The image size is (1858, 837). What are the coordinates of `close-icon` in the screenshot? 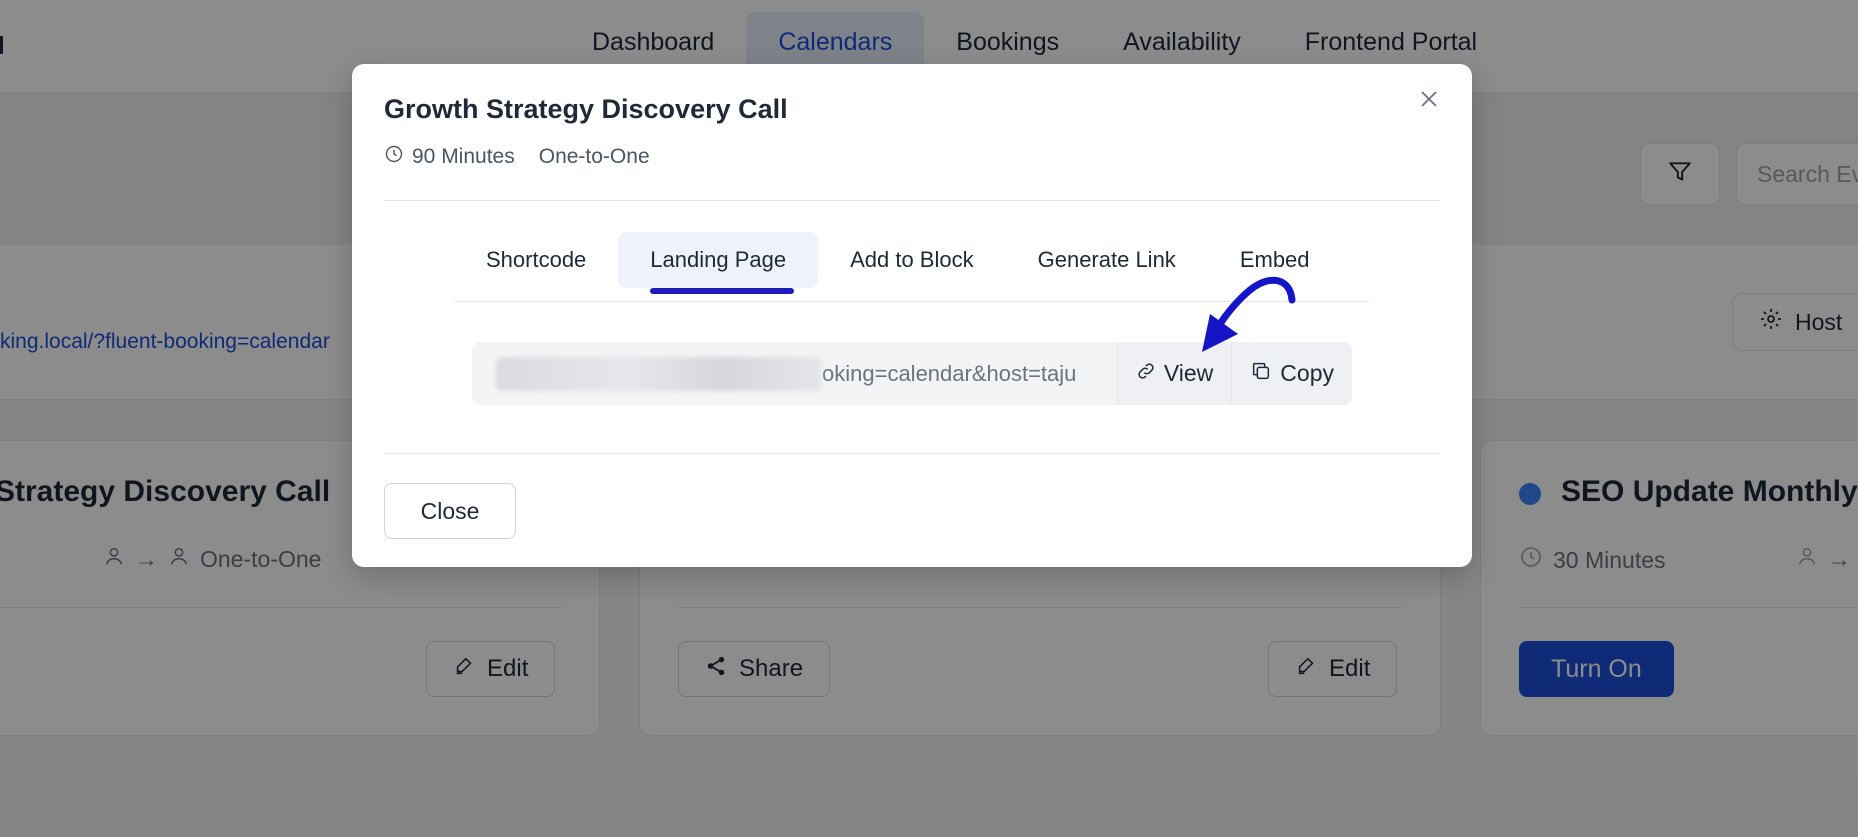 It's located at (1429, 99).